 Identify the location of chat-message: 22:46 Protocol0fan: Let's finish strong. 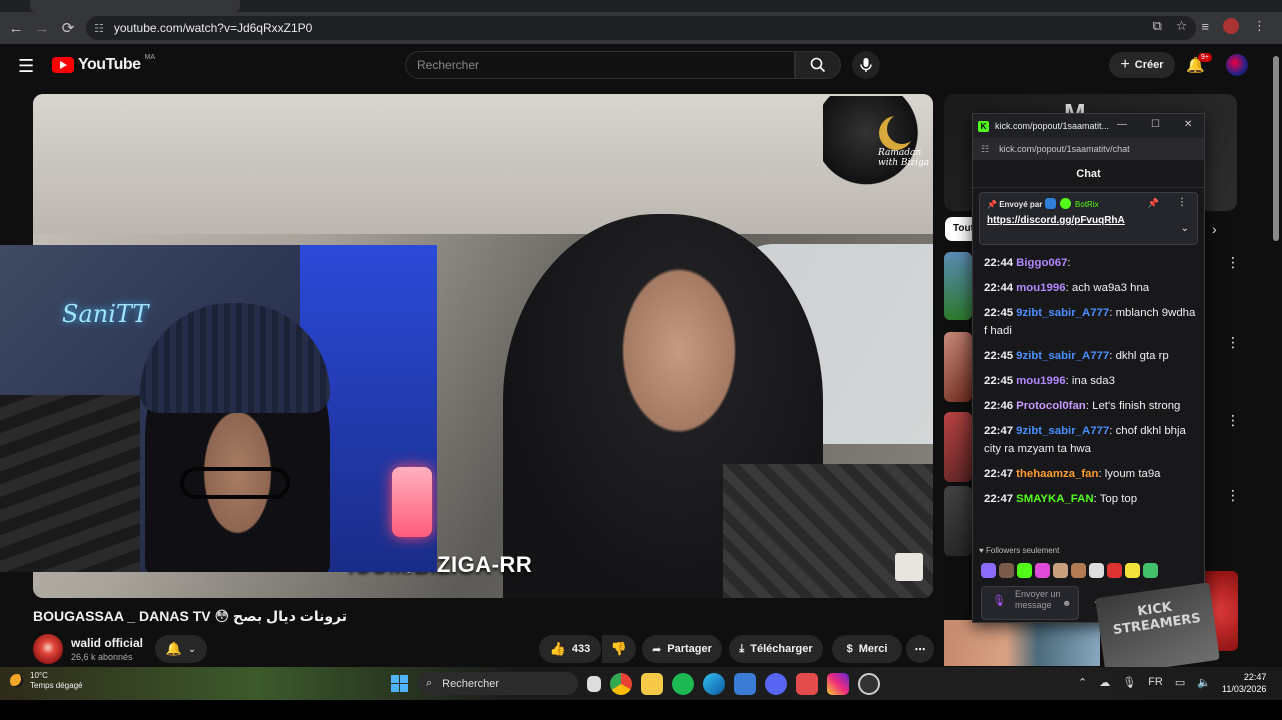
(1090, 406).